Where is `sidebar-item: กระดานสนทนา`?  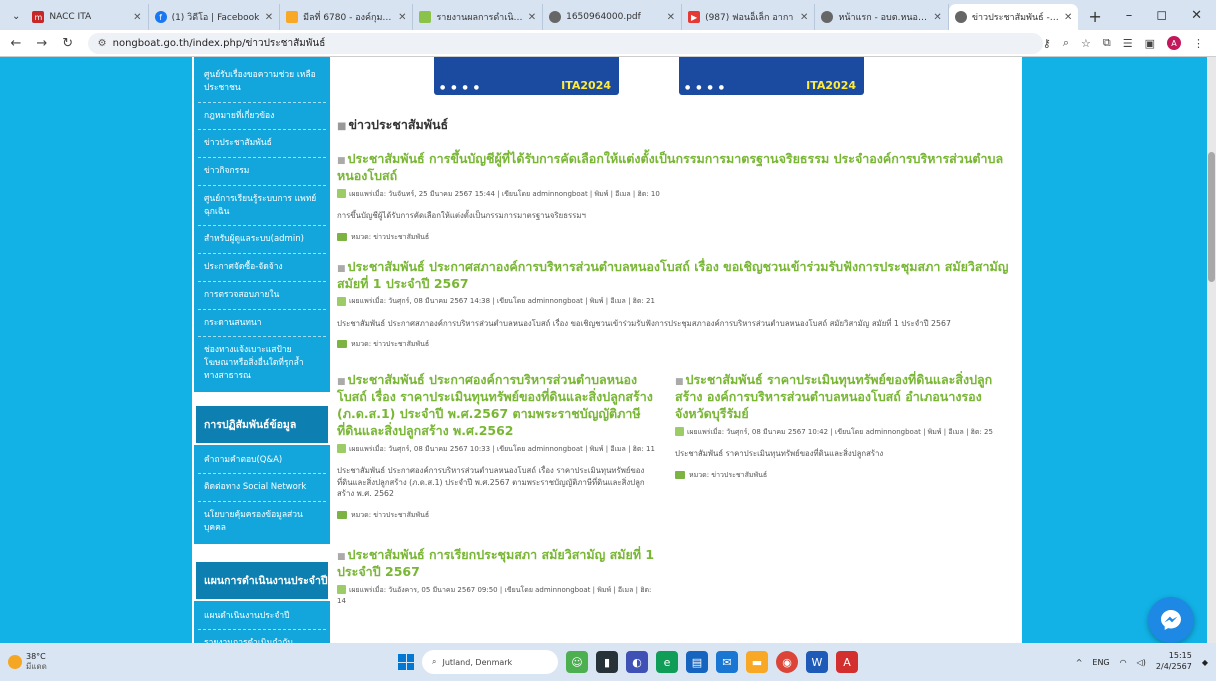
sidebar-item: กระดานสนทนา is located at coordinates (262, 324).